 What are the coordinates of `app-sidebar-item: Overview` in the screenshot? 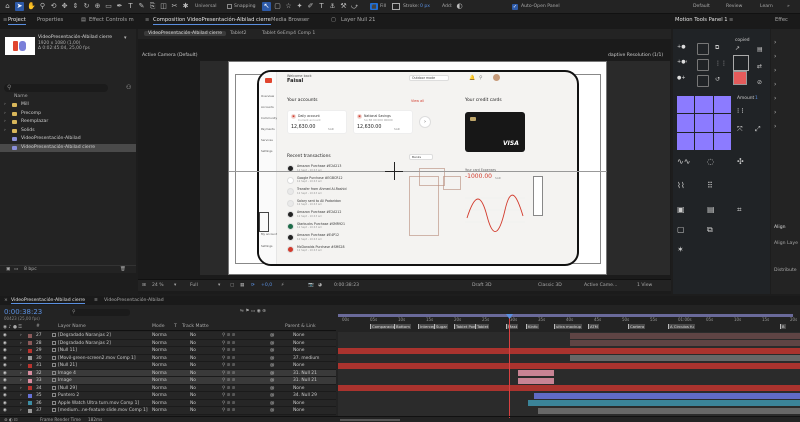 It's located at (267, 96).